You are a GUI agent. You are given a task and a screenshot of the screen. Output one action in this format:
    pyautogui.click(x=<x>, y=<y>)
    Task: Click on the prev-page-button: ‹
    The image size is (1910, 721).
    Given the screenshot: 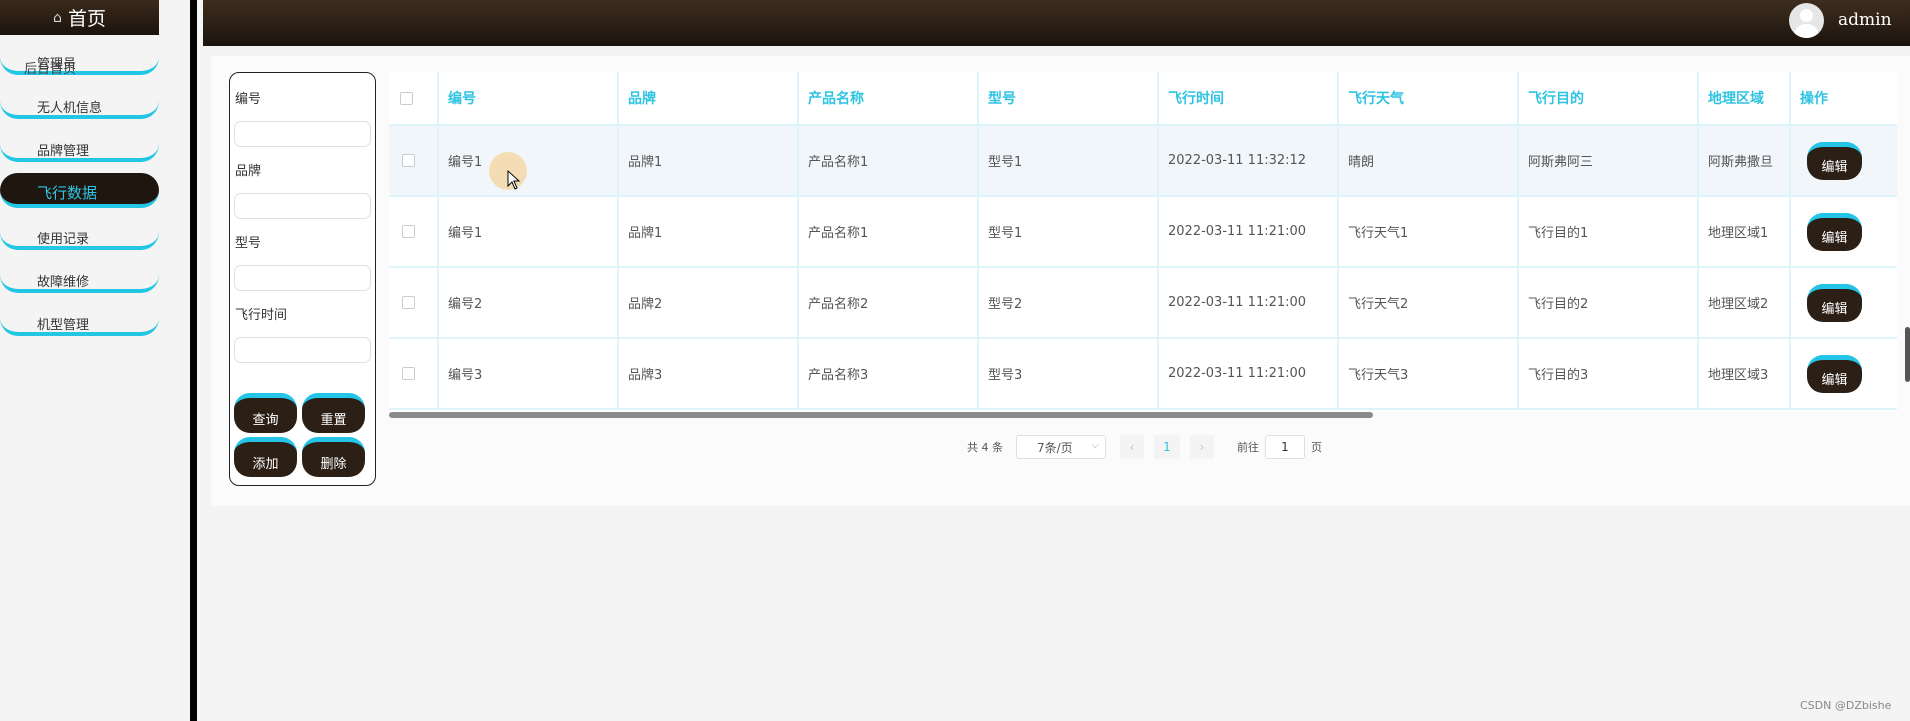 What is the action you would take?
    pyautogui.click(x=1132, y=447)
    